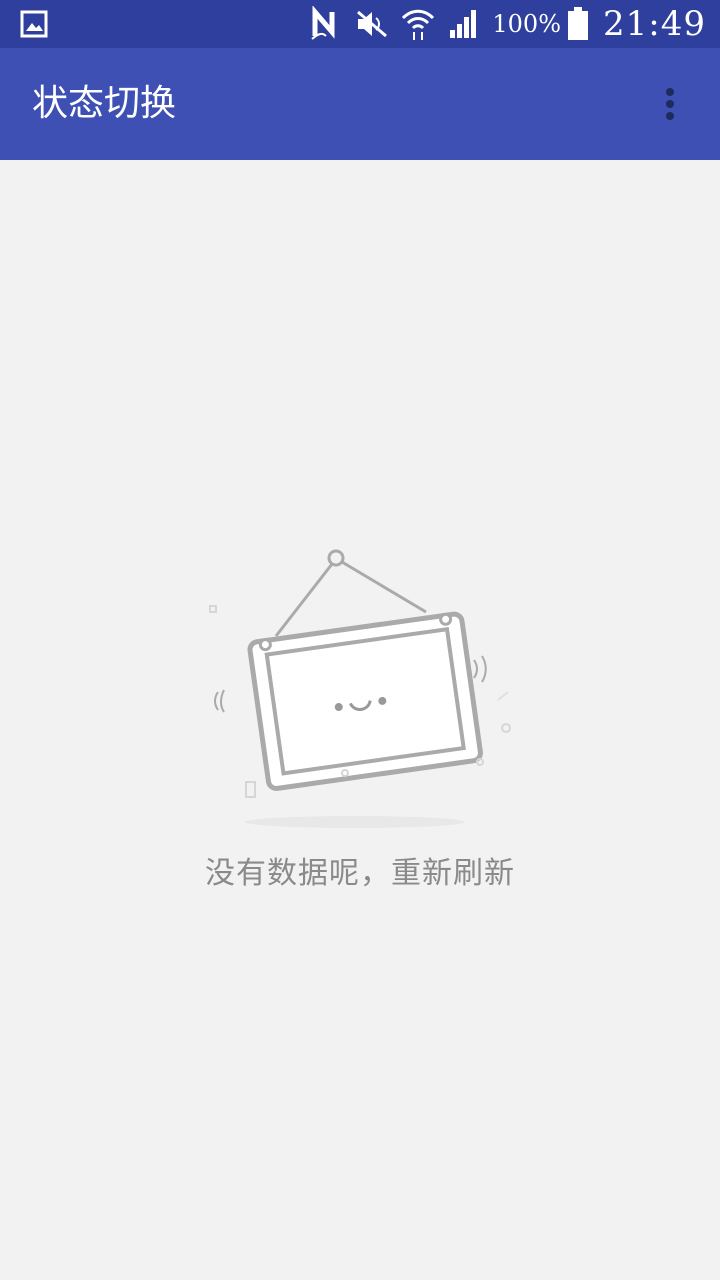  I want to click on battery-percent: 100%, so click(527, 24).